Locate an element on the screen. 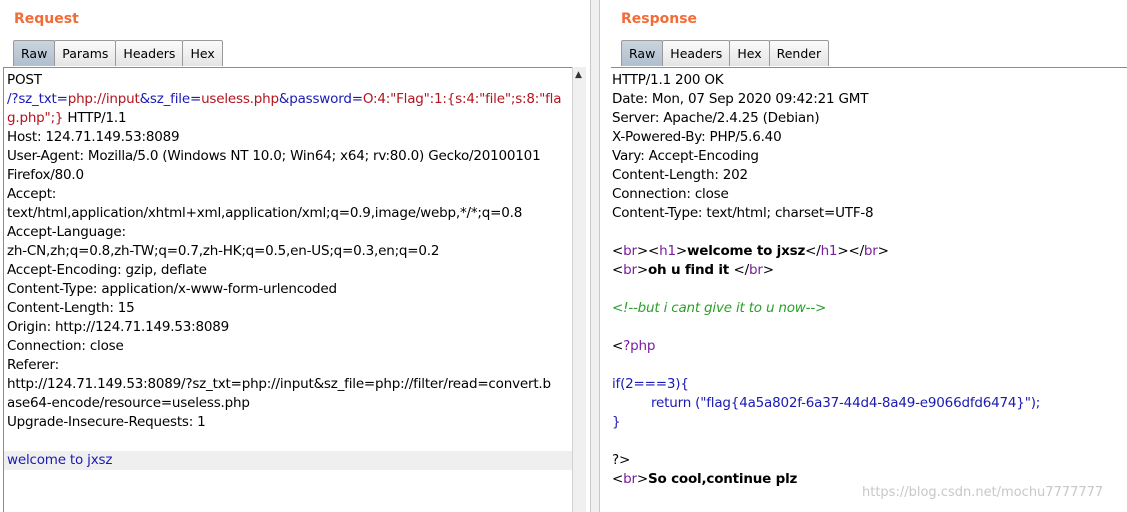 The width and height of the screenshot is (1127, 512). req-line-origin: Origin: http://124.71.149.53:8089 is located at coordinates (118, 327).